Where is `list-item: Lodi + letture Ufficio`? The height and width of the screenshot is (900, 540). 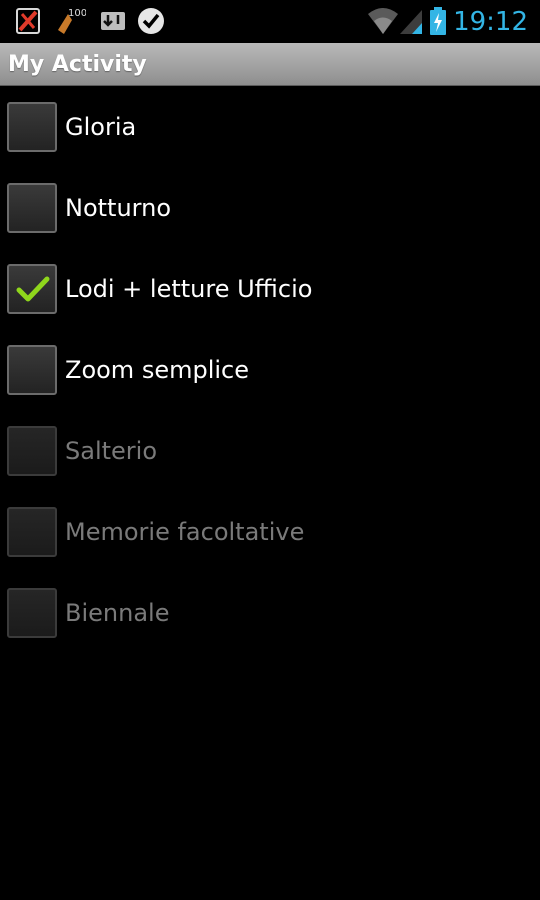
list-item: Lodi + letture Ufficio is located at coordinates (270, 289).